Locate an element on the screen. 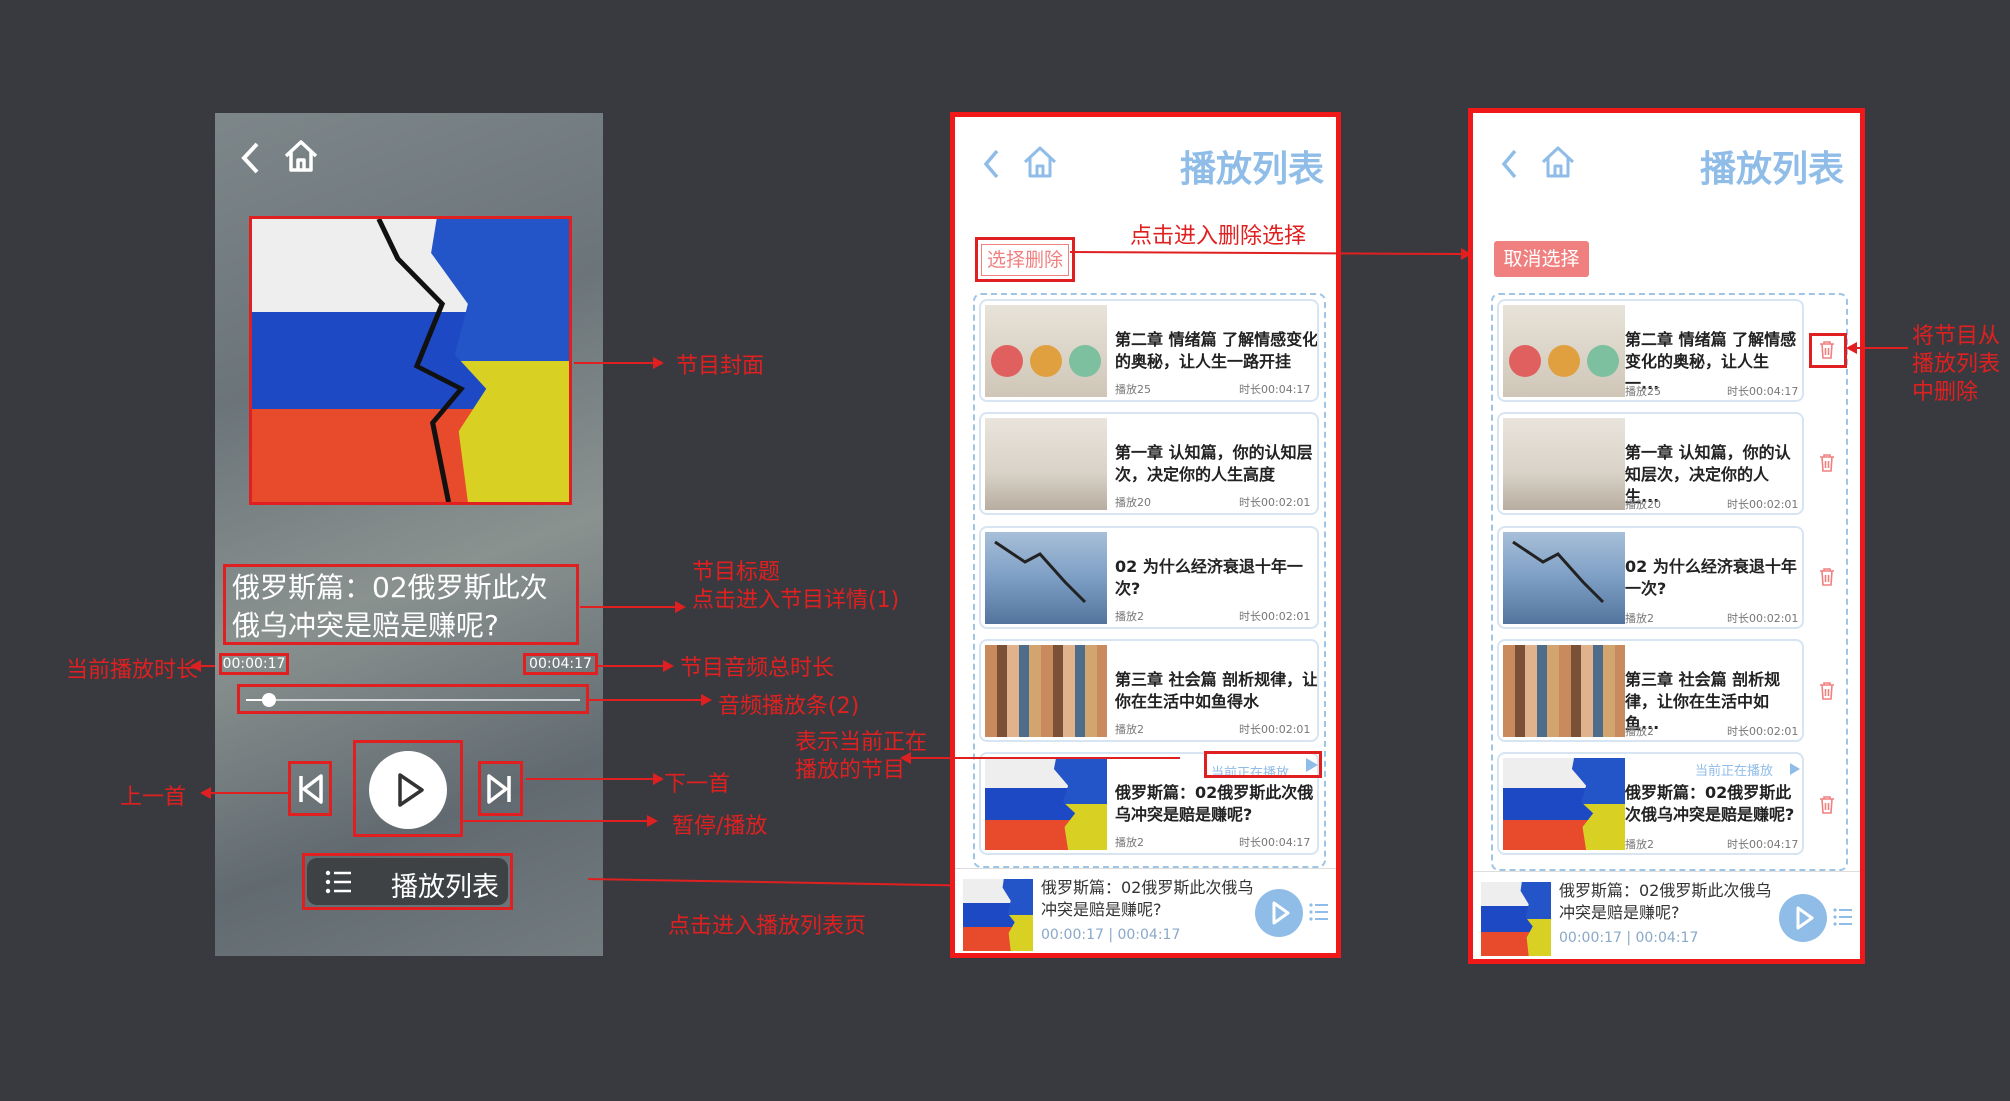 Image resolution: width=2010 pixels, height=1101 pixels. item-title: 俄罗斯篇：02俄罗斯此次俄乌冲突是赔是赚呢? is located at coordinates (1214, 803).